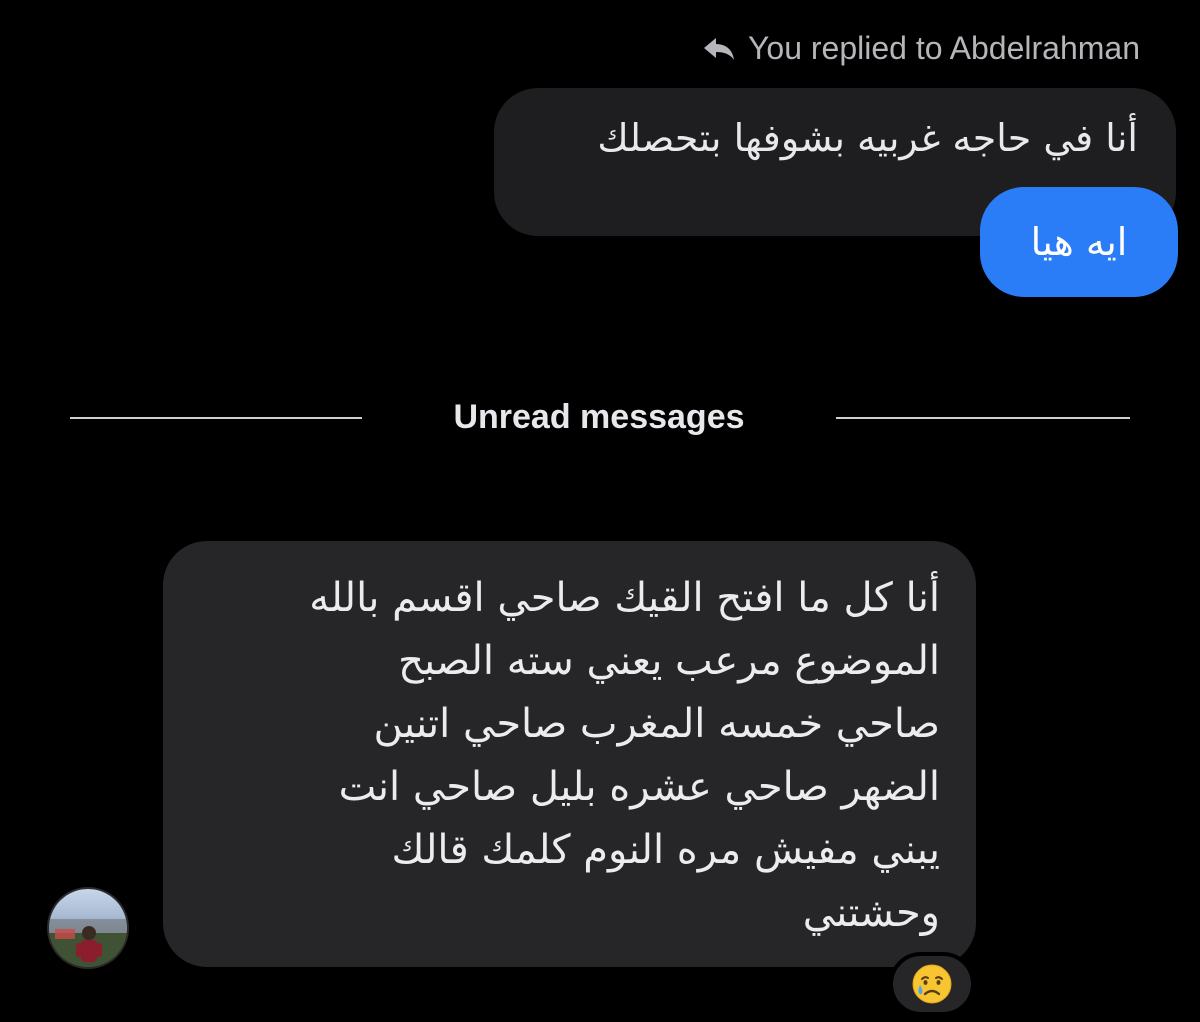 The height and width of the screenshot is (1022, 1200). I want to click on received-message-line: أنا كل ما افتح القيك صاحي اقسم بالله, so click(624, 598).